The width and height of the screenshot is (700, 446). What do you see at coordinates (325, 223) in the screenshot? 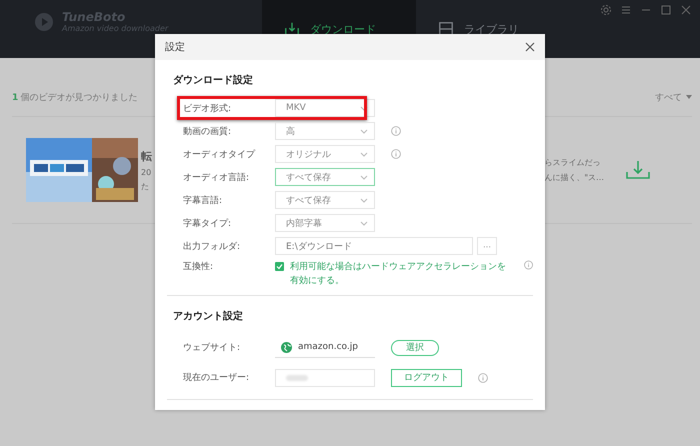
I see `dropdown: 内部字幕` at bounding box center [325, 223].